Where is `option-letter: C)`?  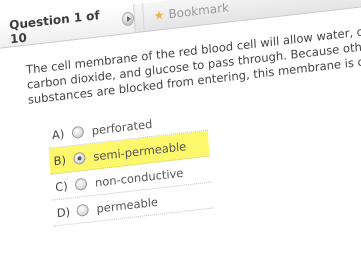 option-letter: C) is located at coordinates (61, 186).